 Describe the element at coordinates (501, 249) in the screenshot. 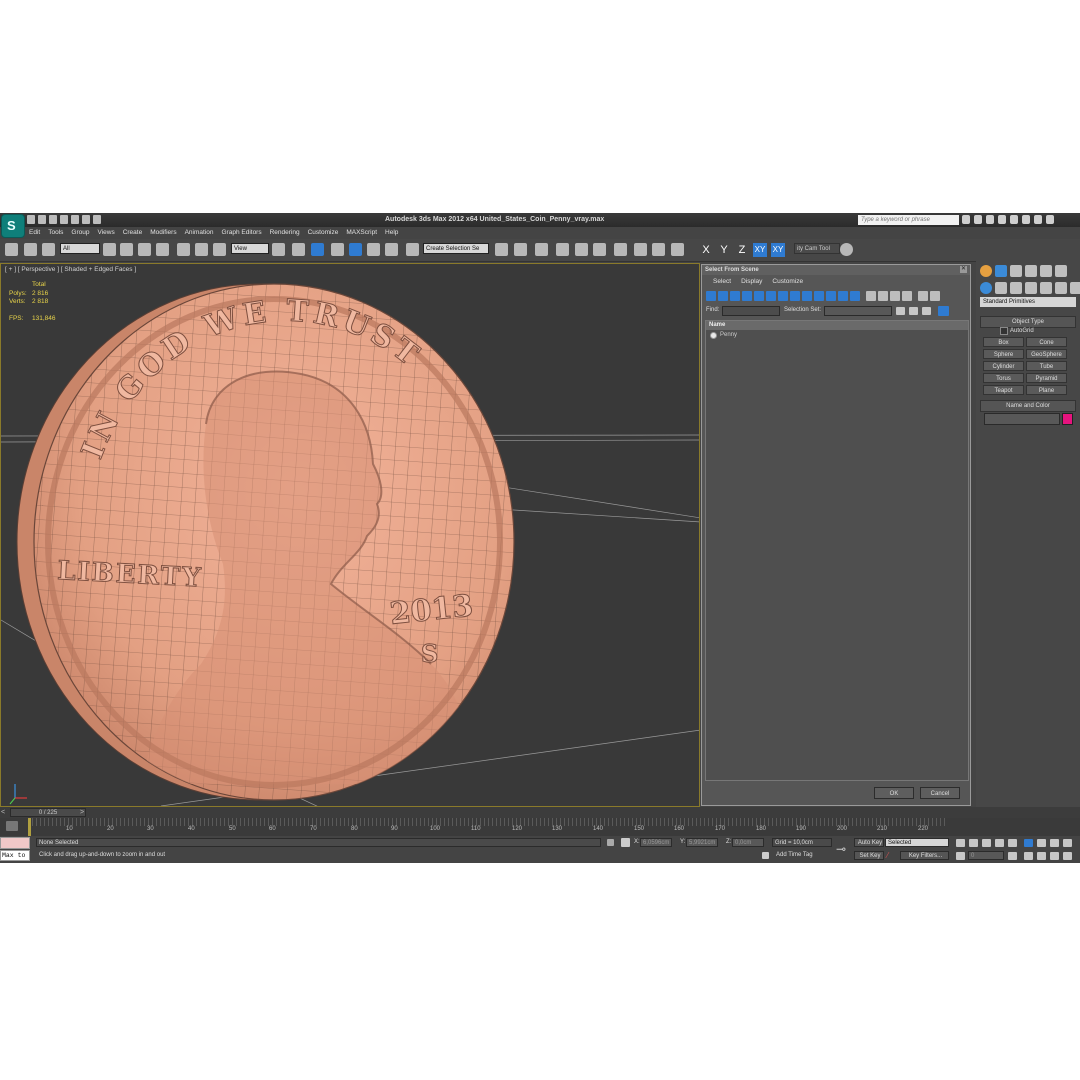

I see `mirror-icon` at that location.